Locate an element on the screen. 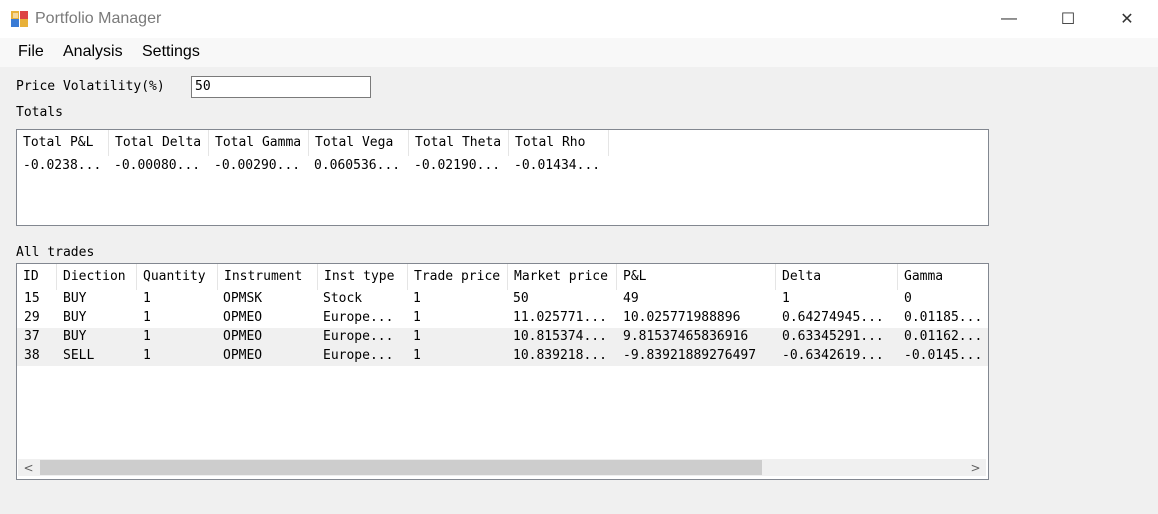 This screenshot has height=514, width=1158. horizontal-scrollbar: < > is located at coordinates (502, 467).